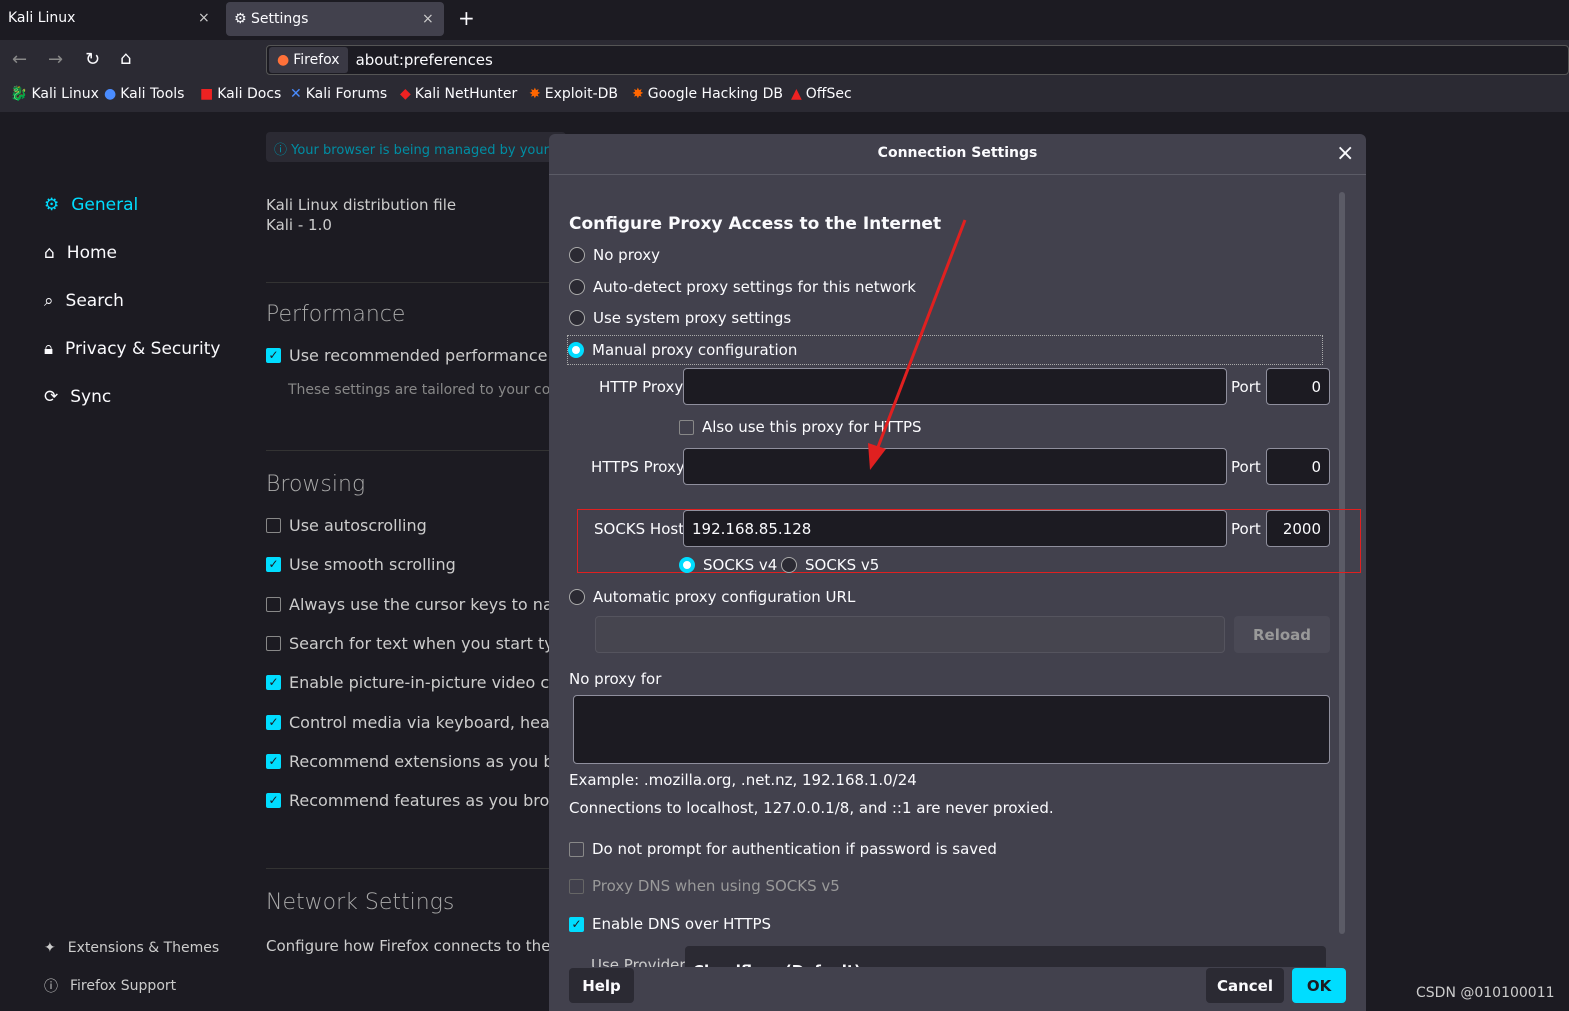 Image resolution: width=1569 pixels, height=1011 pixels. What do you see at coordinates (1246, 529) in the screenshot?
I see `port-label: Port` at bounding box center [1246, 529].